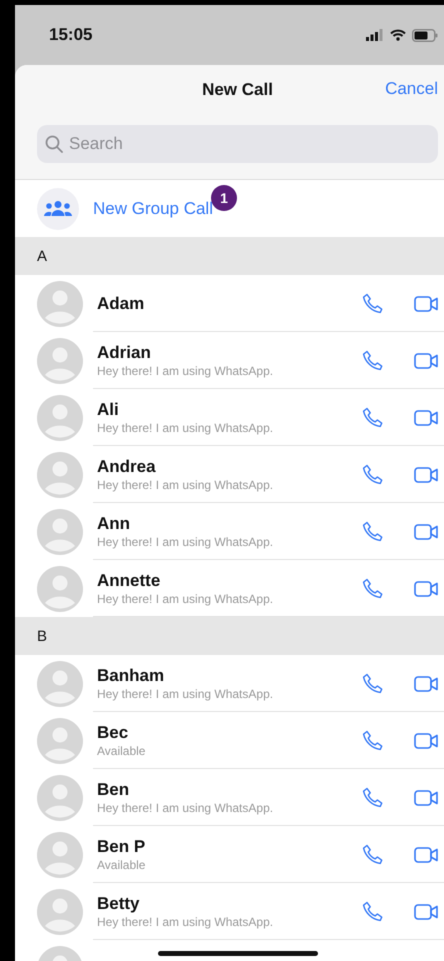 This screenshot has width=444, height=961. Describe the element at coordinates (222, 524) in the screenshot. I see `contact-name: Ann` at that location.